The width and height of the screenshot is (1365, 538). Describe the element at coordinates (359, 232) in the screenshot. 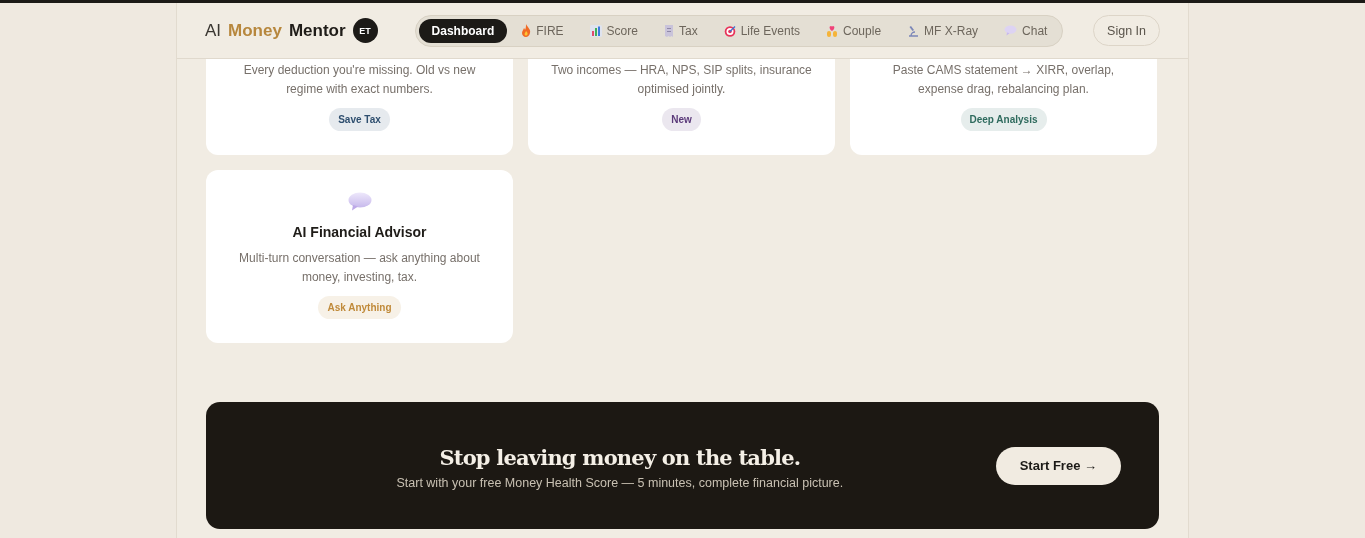

I see `card-title: AI Financial Advisor` at that location.